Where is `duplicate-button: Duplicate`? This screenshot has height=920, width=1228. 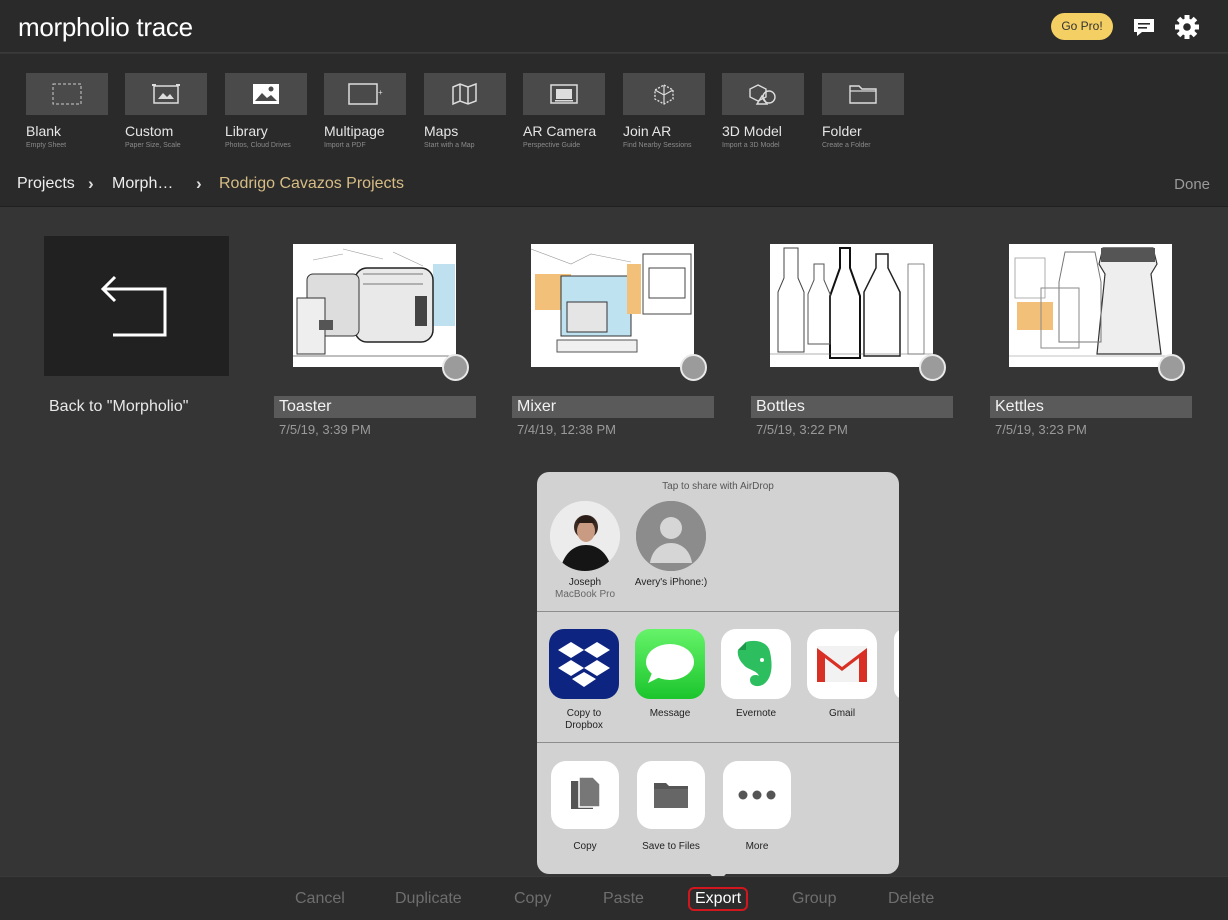
duplicate-button: Duplicate is located at coordinates (428, 899).